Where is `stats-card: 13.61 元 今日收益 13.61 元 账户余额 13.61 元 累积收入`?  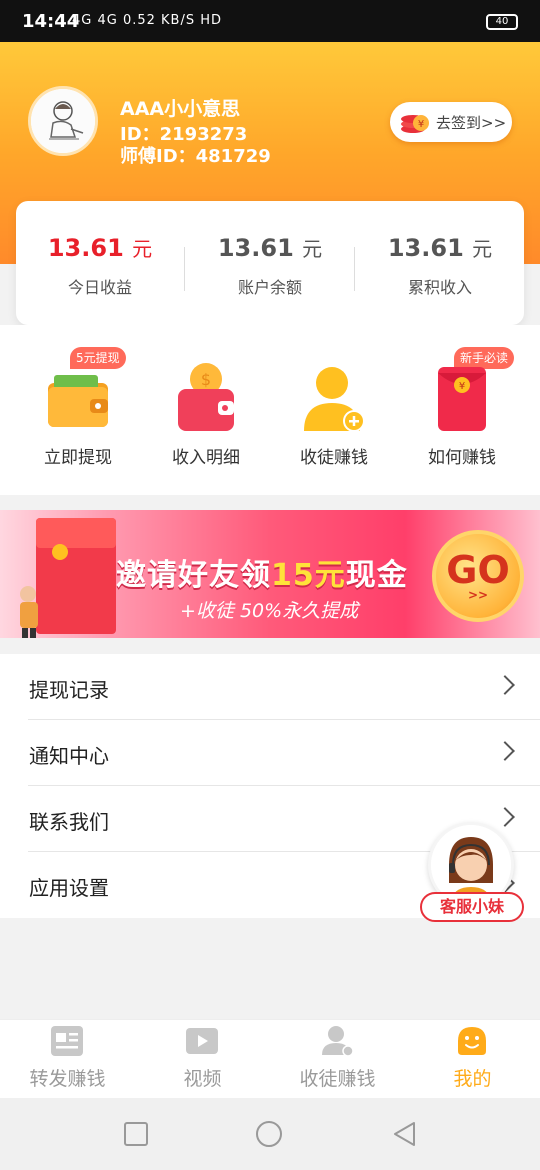
stats-card: 13.61 元 今日收益 13.61 元 账户余额 13.61 元 累积收入 is located at coordinates (270, 263).